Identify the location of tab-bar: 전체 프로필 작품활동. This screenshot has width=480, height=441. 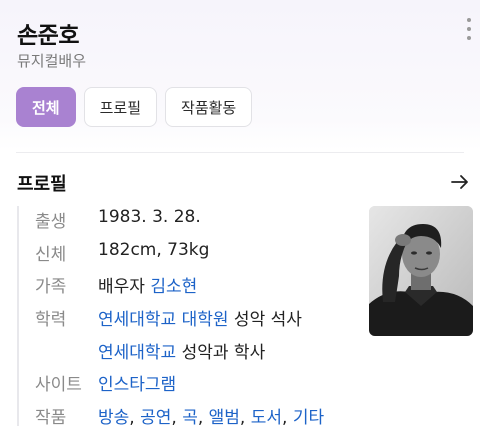
(134, 107).